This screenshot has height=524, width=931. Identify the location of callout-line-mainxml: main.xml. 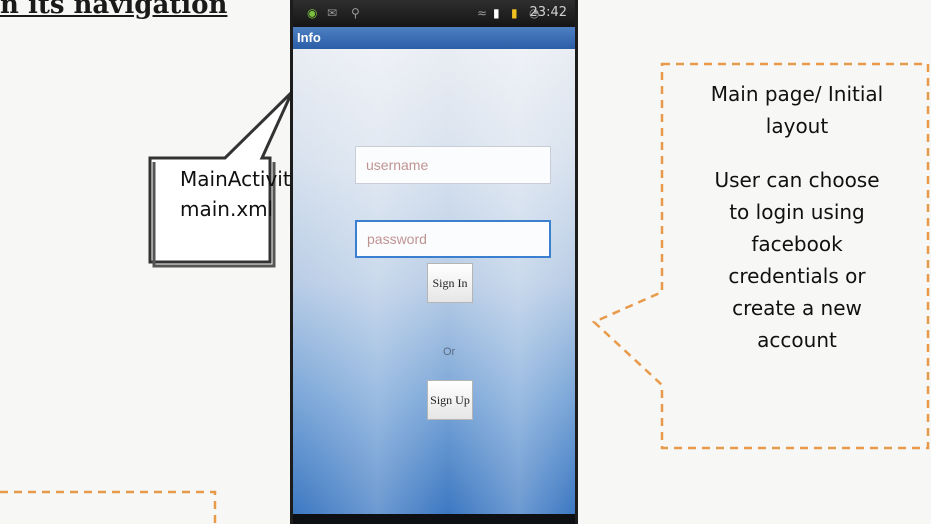
(227, 209).